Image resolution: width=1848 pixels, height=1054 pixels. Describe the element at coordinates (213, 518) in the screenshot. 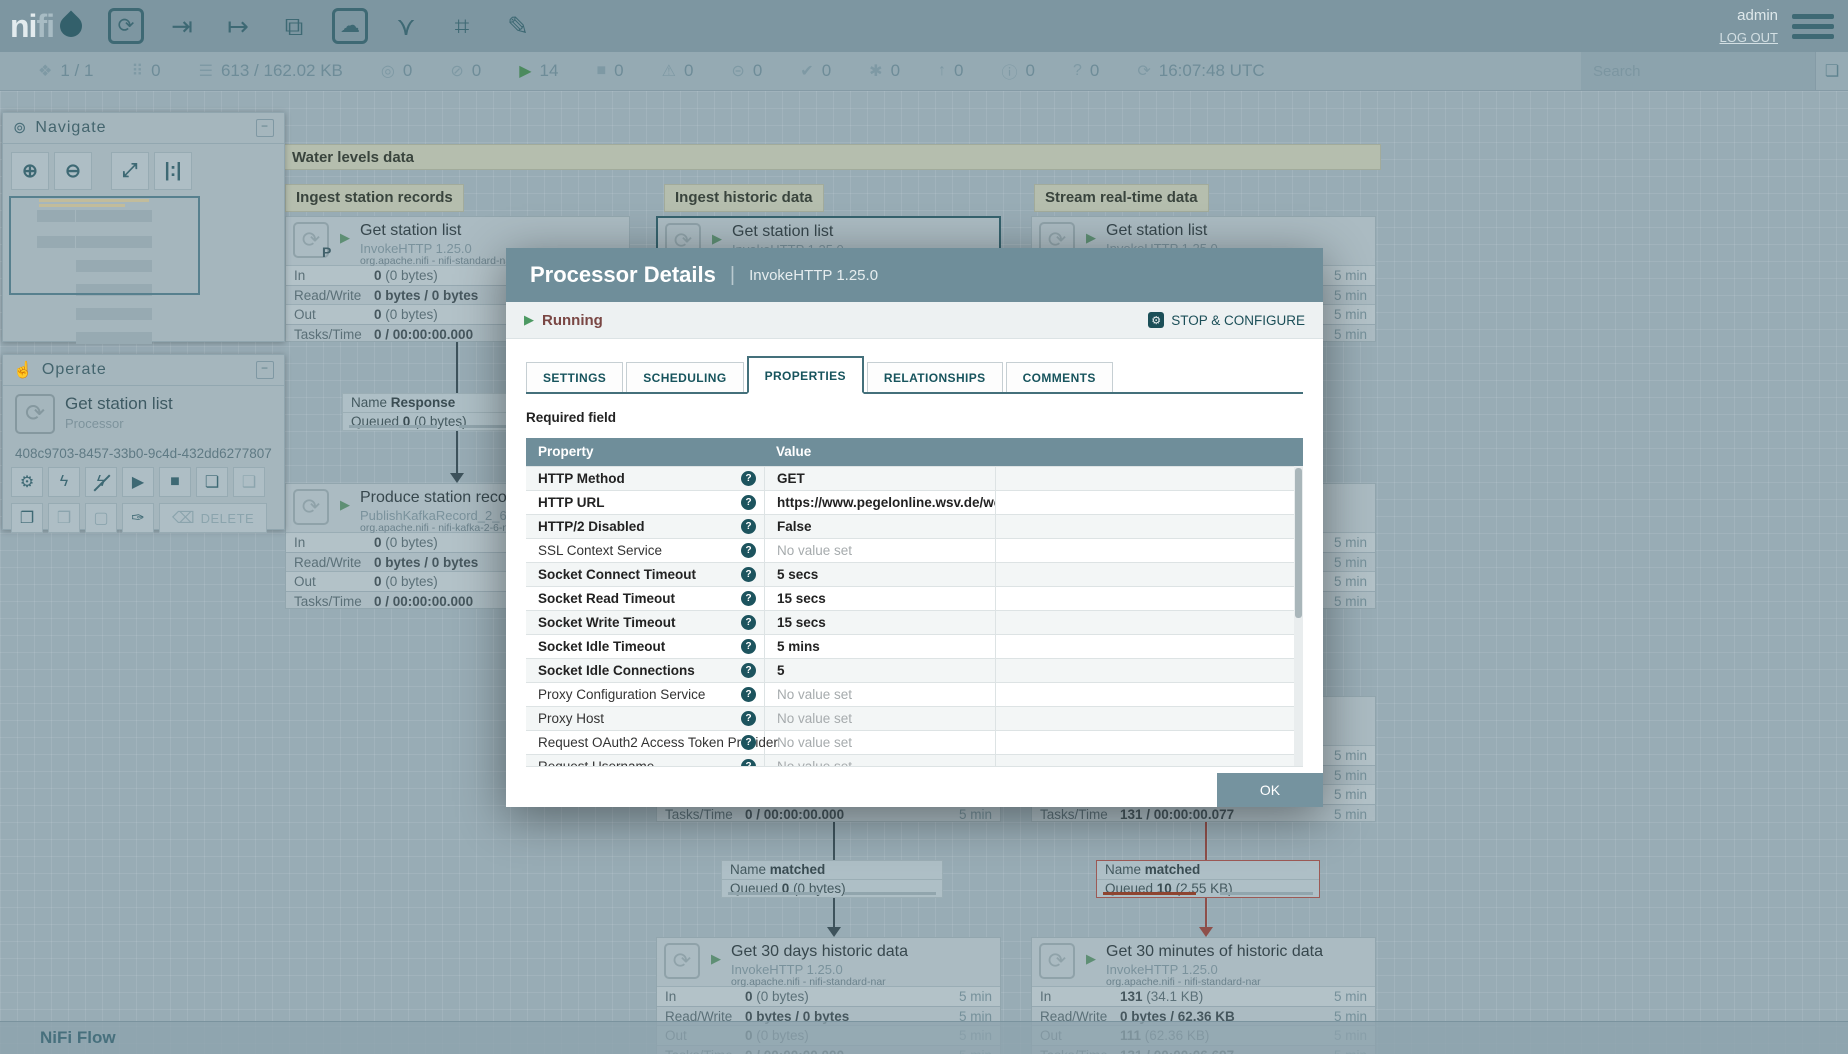

I see `delete-button: ⌫ DELETE` at that location.